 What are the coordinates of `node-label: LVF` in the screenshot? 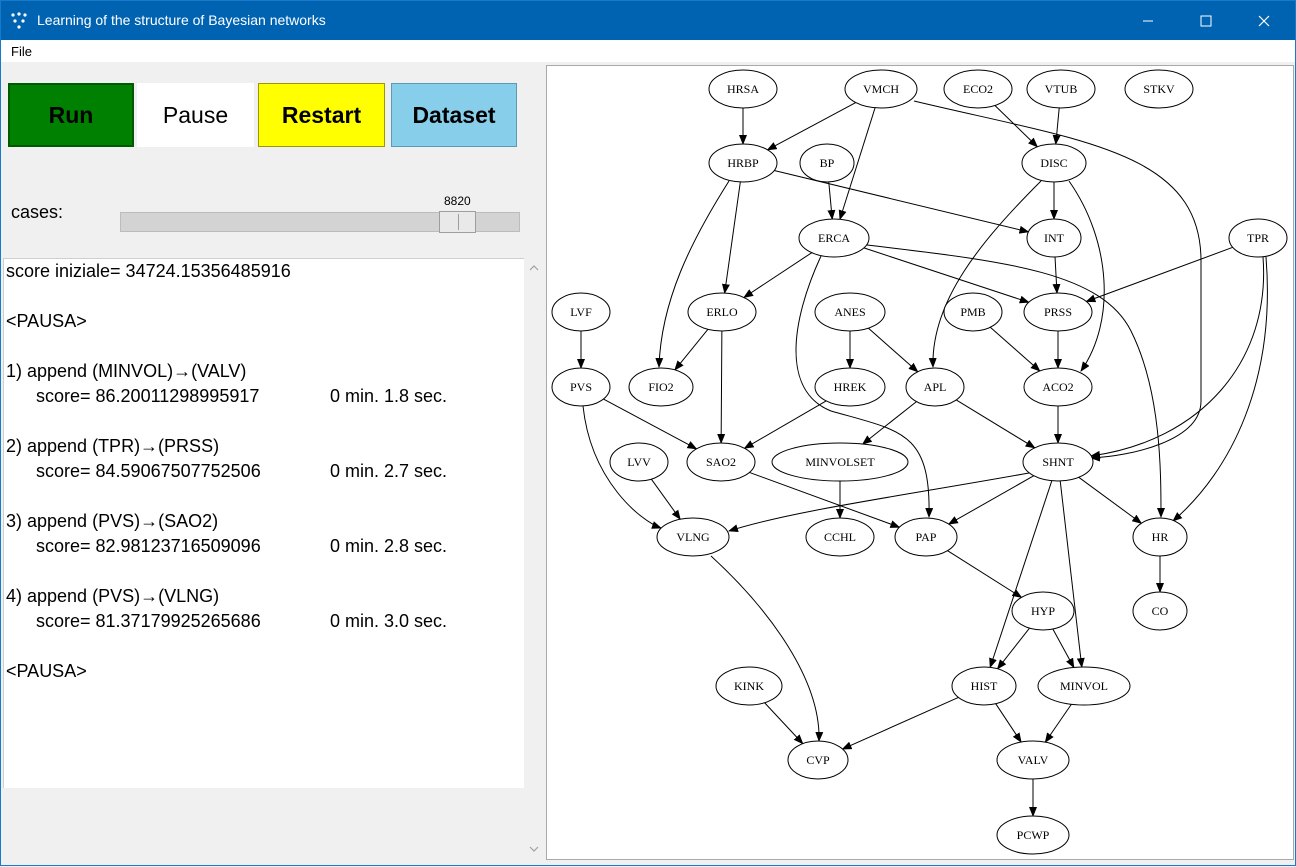 It's located at (581, 312).